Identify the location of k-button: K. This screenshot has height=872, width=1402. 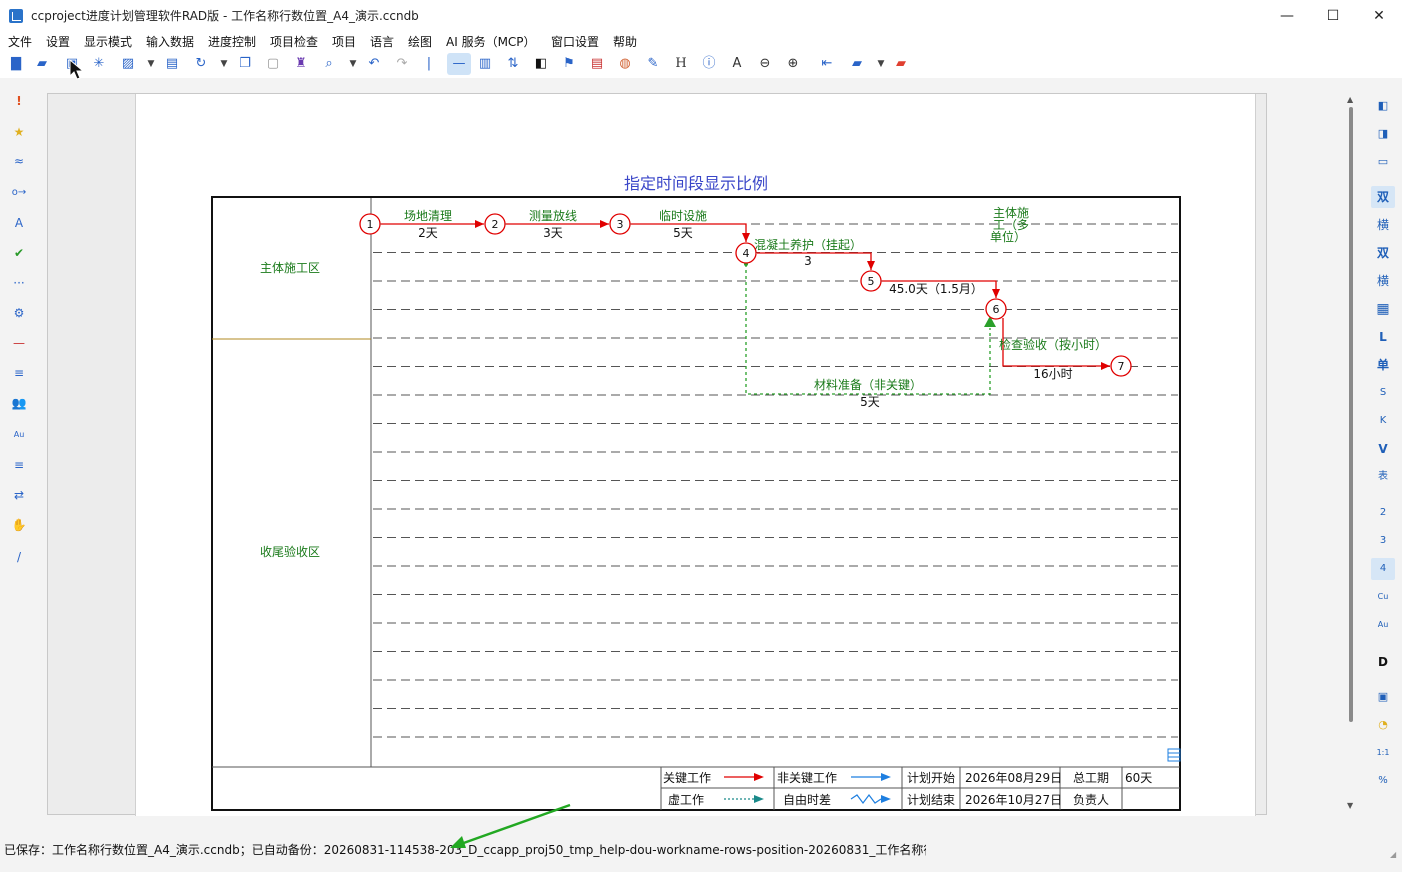
(1383, 421).